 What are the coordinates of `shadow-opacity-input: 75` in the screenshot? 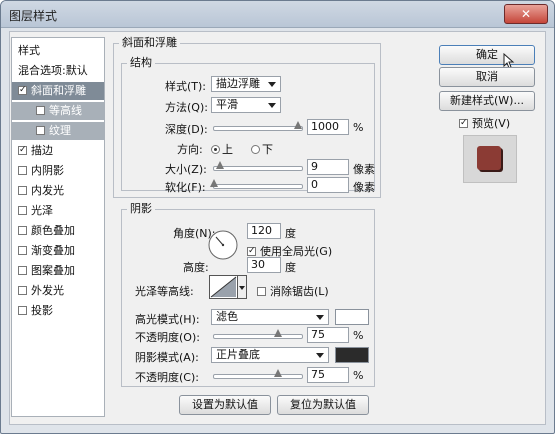 It's located at (328, 375).